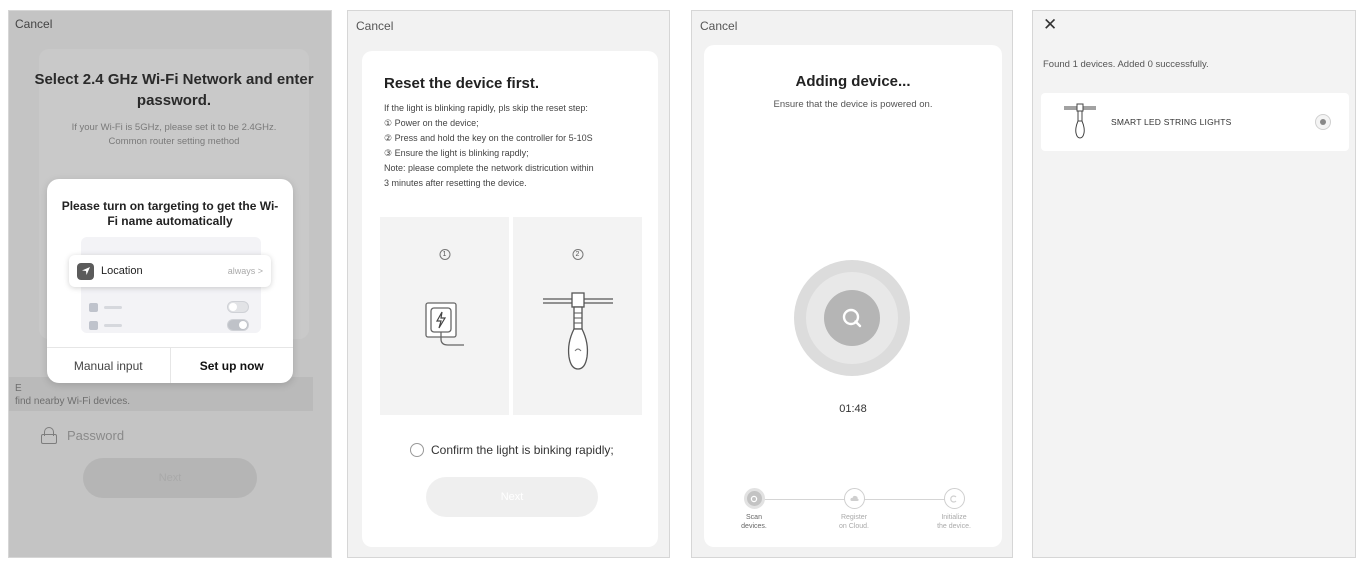 Image resolution: width=1356 pixels, height=561 pixels. Describe the element at coordinates (456, 153) in the screenshot. I see `instruction-line: ③ Ensure the light is blinking rapdly;` at that location.